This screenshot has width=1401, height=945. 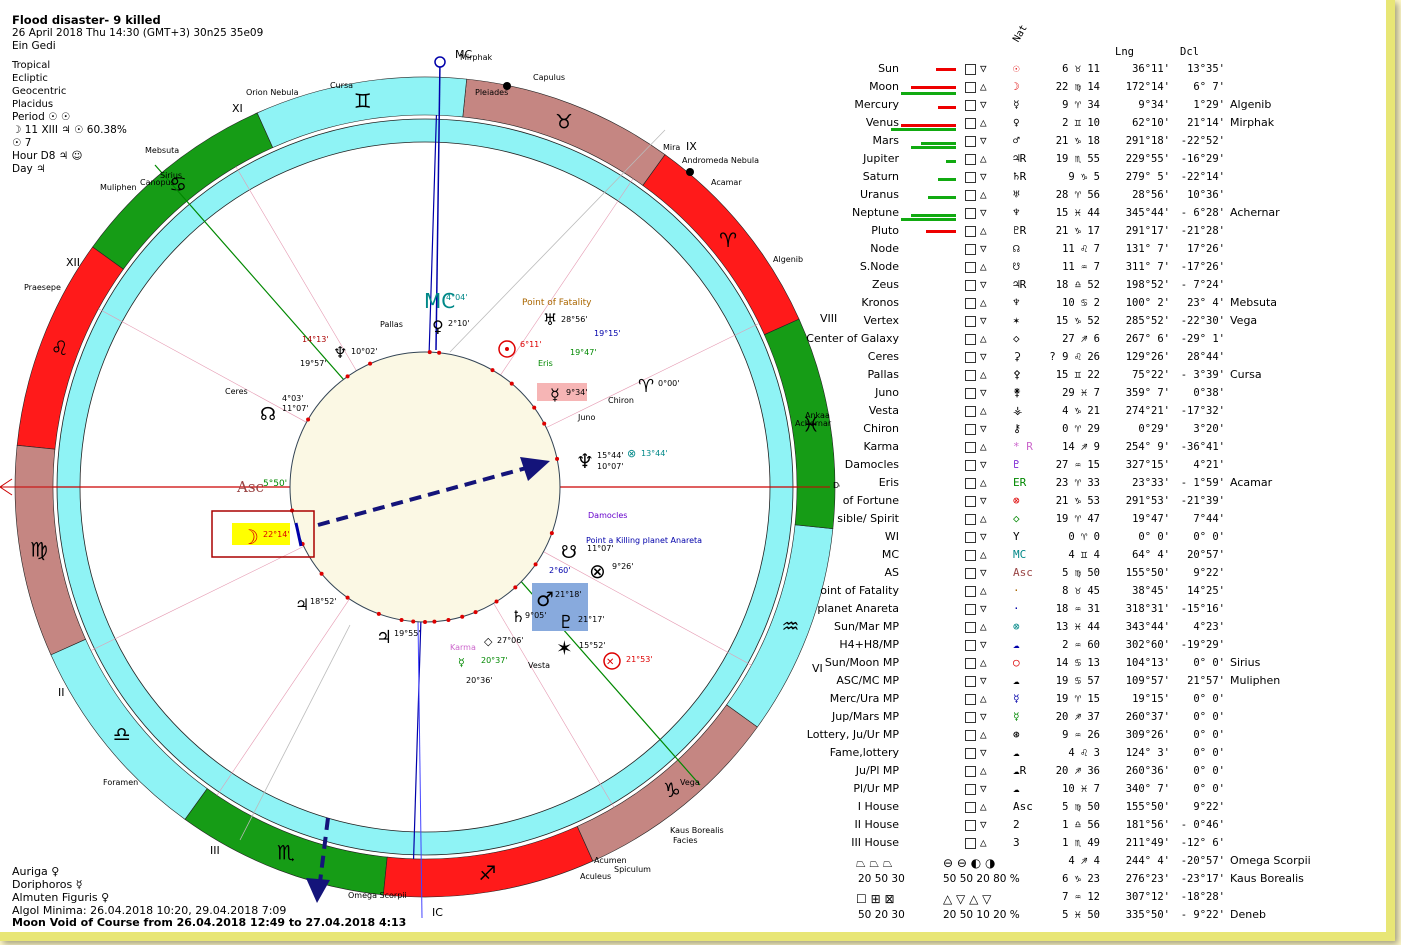 I want to click on fixed-star-label: Vega, so click(x=690, y=782).